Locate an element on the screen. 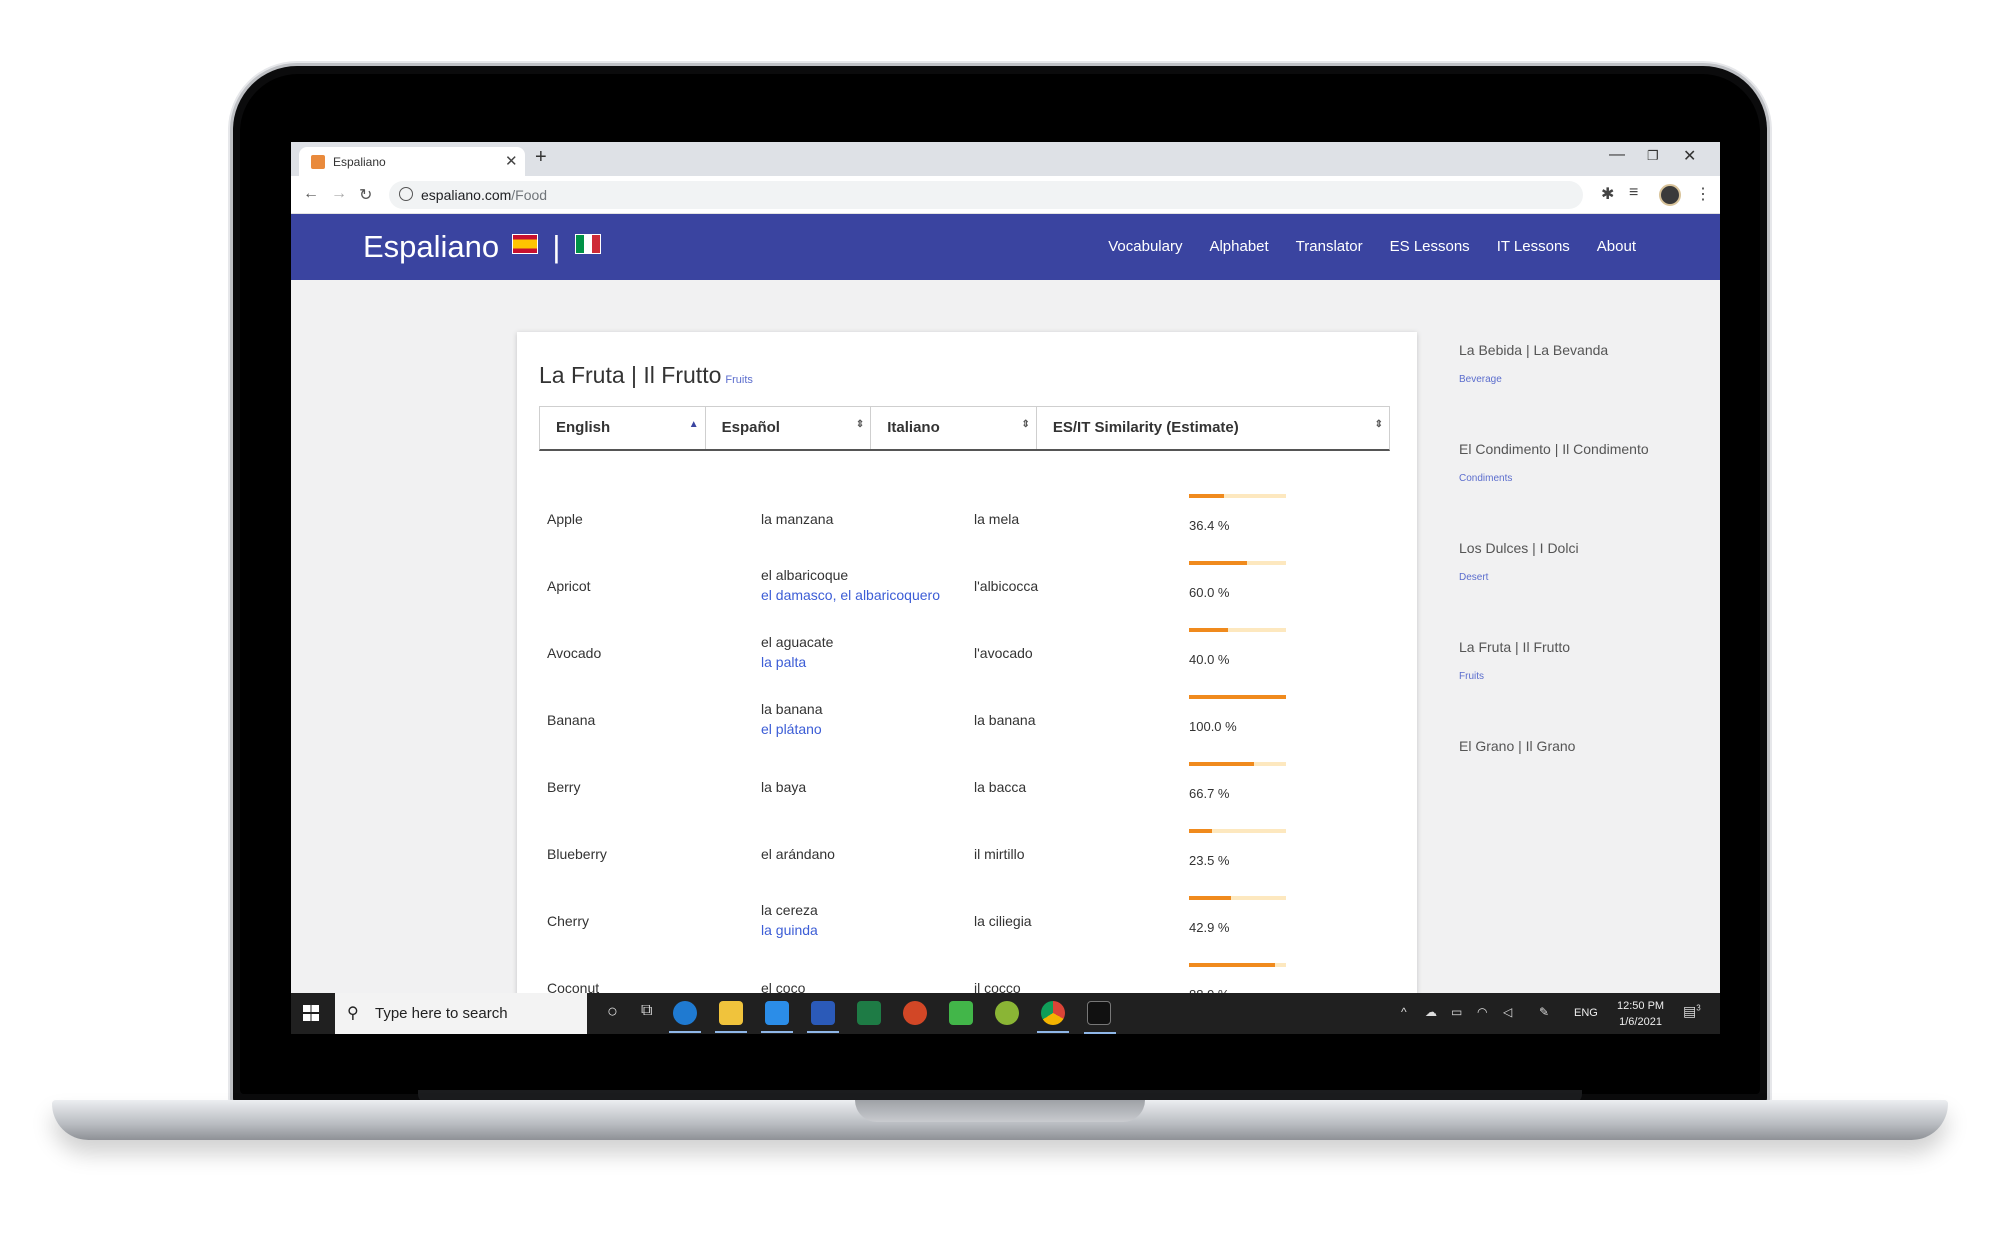 This screenshot has width=2000, height=1236. notification-count: 3 is located at coordinates (1698, 1008).